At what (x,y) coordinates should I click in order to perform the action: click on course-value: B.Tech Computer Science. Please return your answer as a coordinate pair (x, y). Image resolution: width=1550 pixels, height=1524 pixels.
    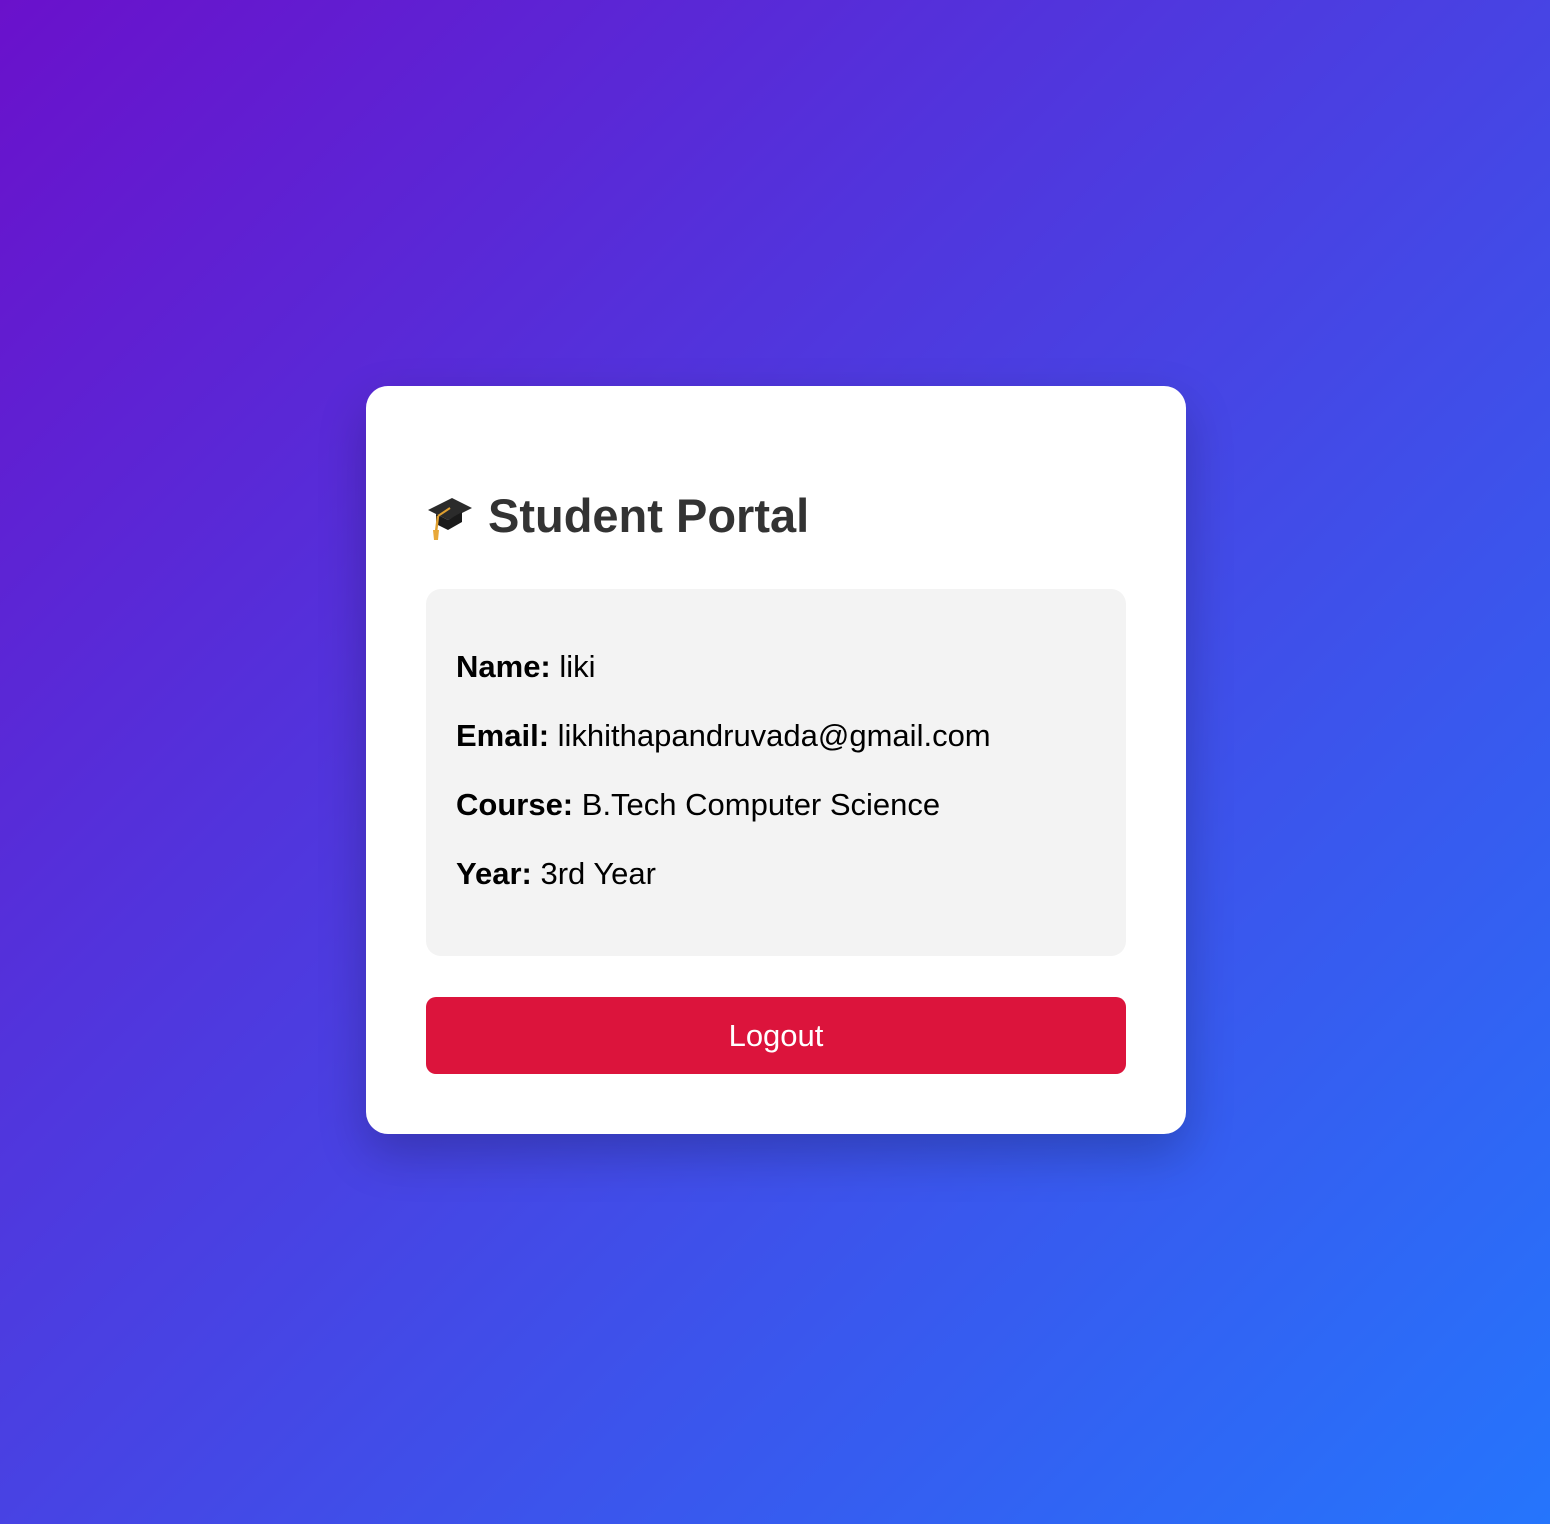
    Looking at the image, I should click on (761, 804).